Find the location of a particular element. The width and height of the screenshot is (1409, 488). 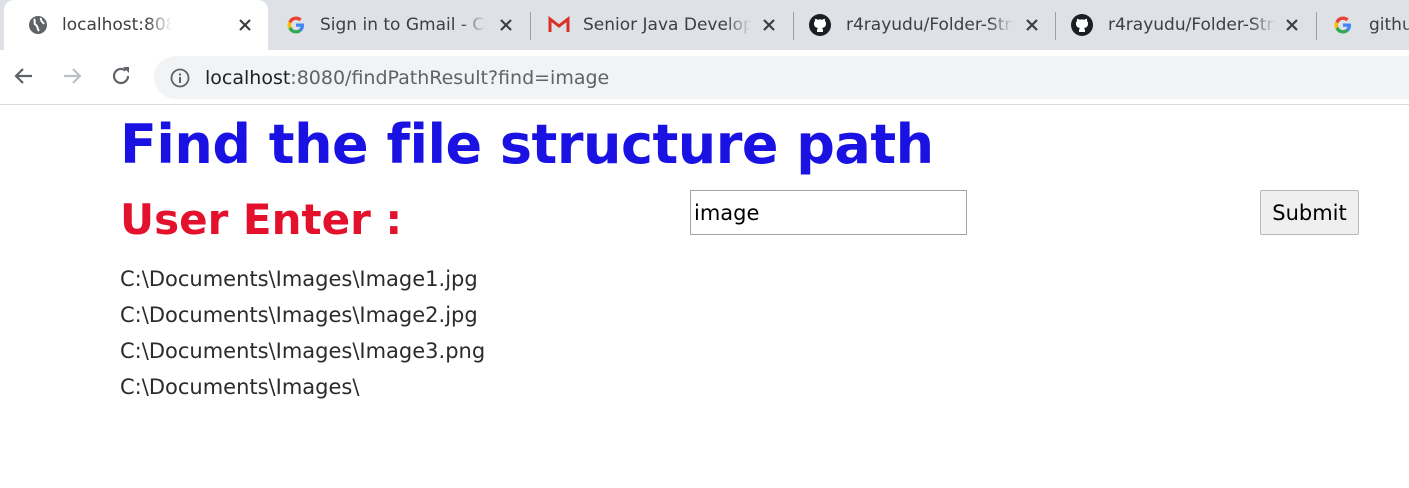

result-item: C:\Documents\Images\Image1.jpg is located at coordinates (299, 279).